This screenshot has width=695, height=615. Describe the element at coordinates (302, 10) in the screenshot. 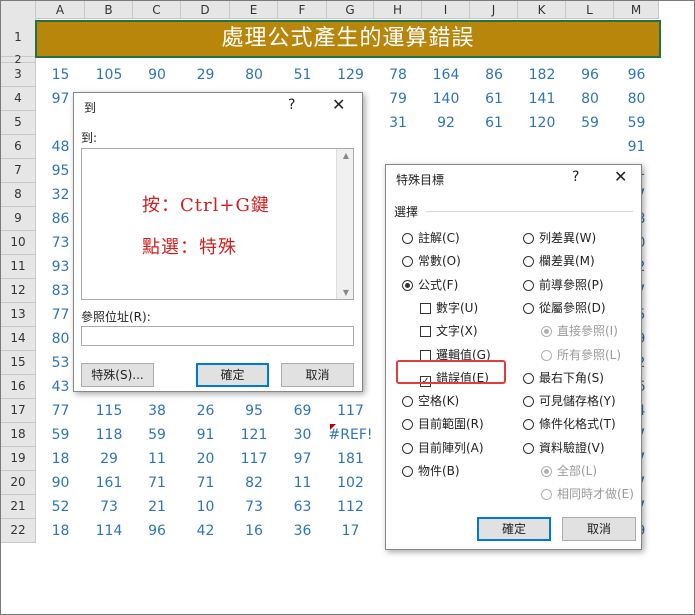

I see `column-header-f: F` at that location.